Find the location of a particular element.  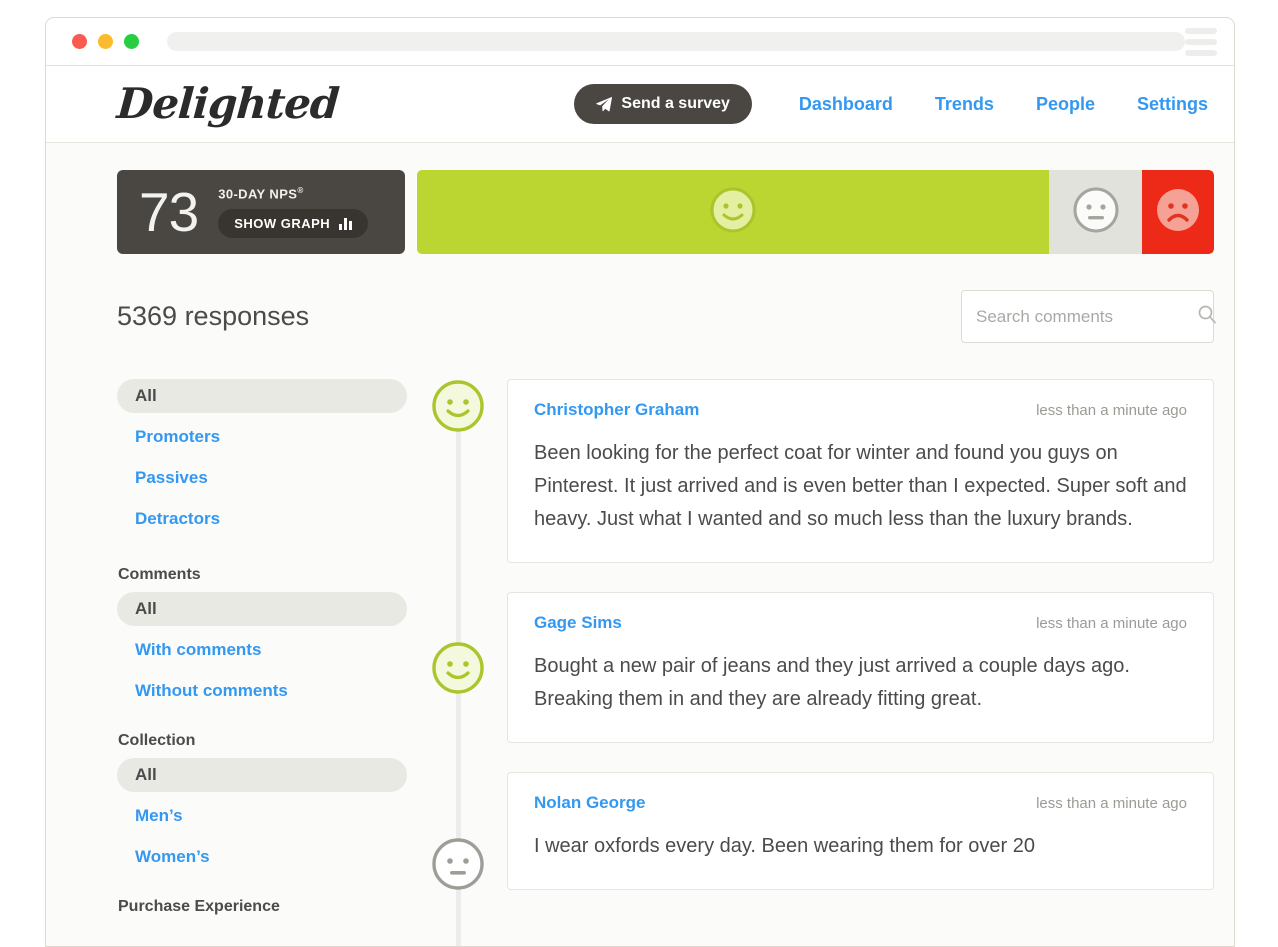

sidebar-item-promoters: Promoters is located at coordinates (257, 437).